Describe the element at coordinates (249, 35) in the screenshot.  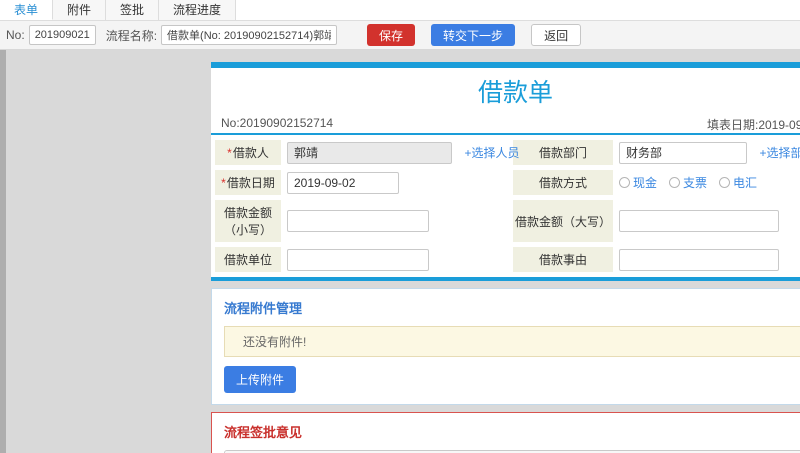
I see `process-name-input` at that location.